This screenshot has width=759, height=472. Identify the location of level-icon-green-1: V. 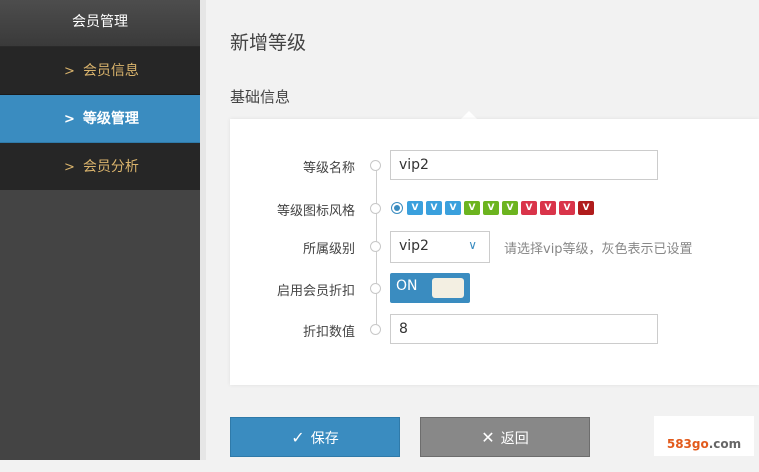
(472, 208).